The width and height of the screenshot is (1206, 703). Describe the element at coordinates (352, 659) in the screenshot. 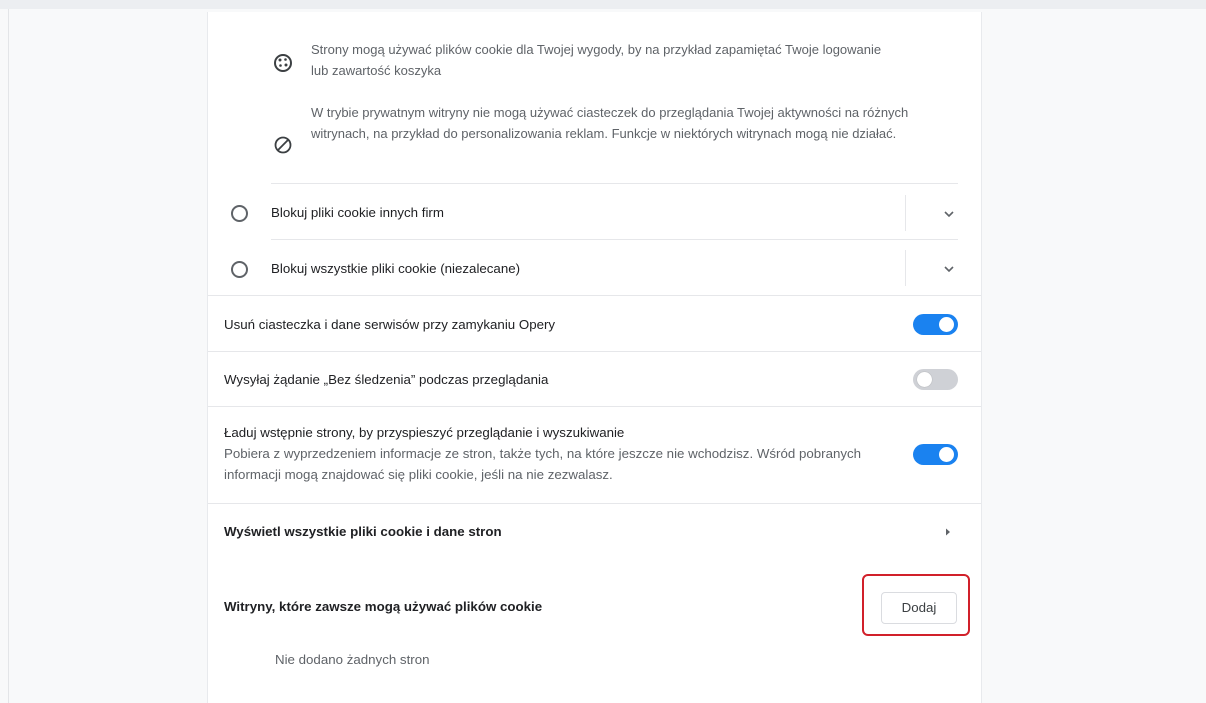

I see `empty-sites-text: Nie dodano żadnych stron` at that location.